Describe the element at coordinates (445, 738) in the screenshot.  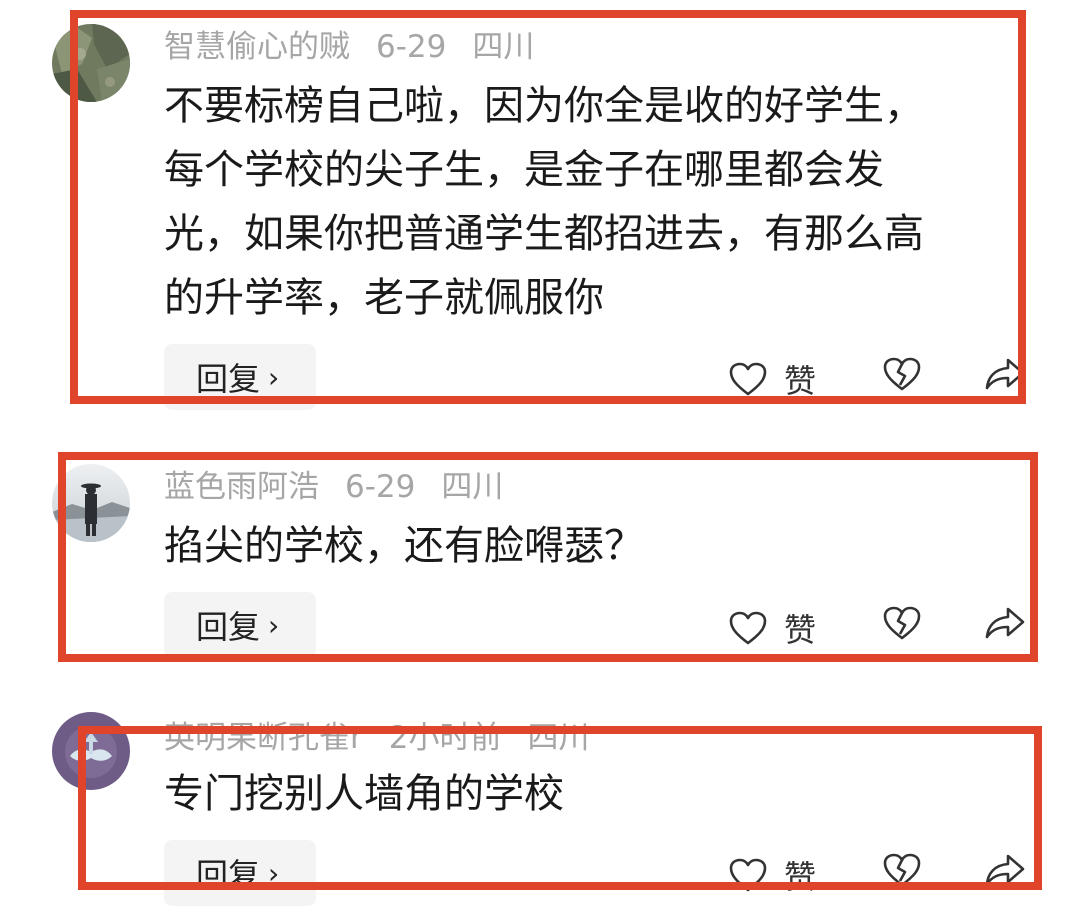
I see `comment-date: 2小时前` at that location.